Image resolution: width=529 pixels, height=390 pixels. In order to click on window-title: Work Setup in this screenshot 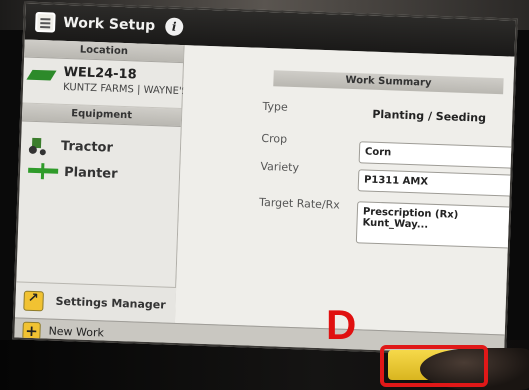, I will do `click(109, 24)`.